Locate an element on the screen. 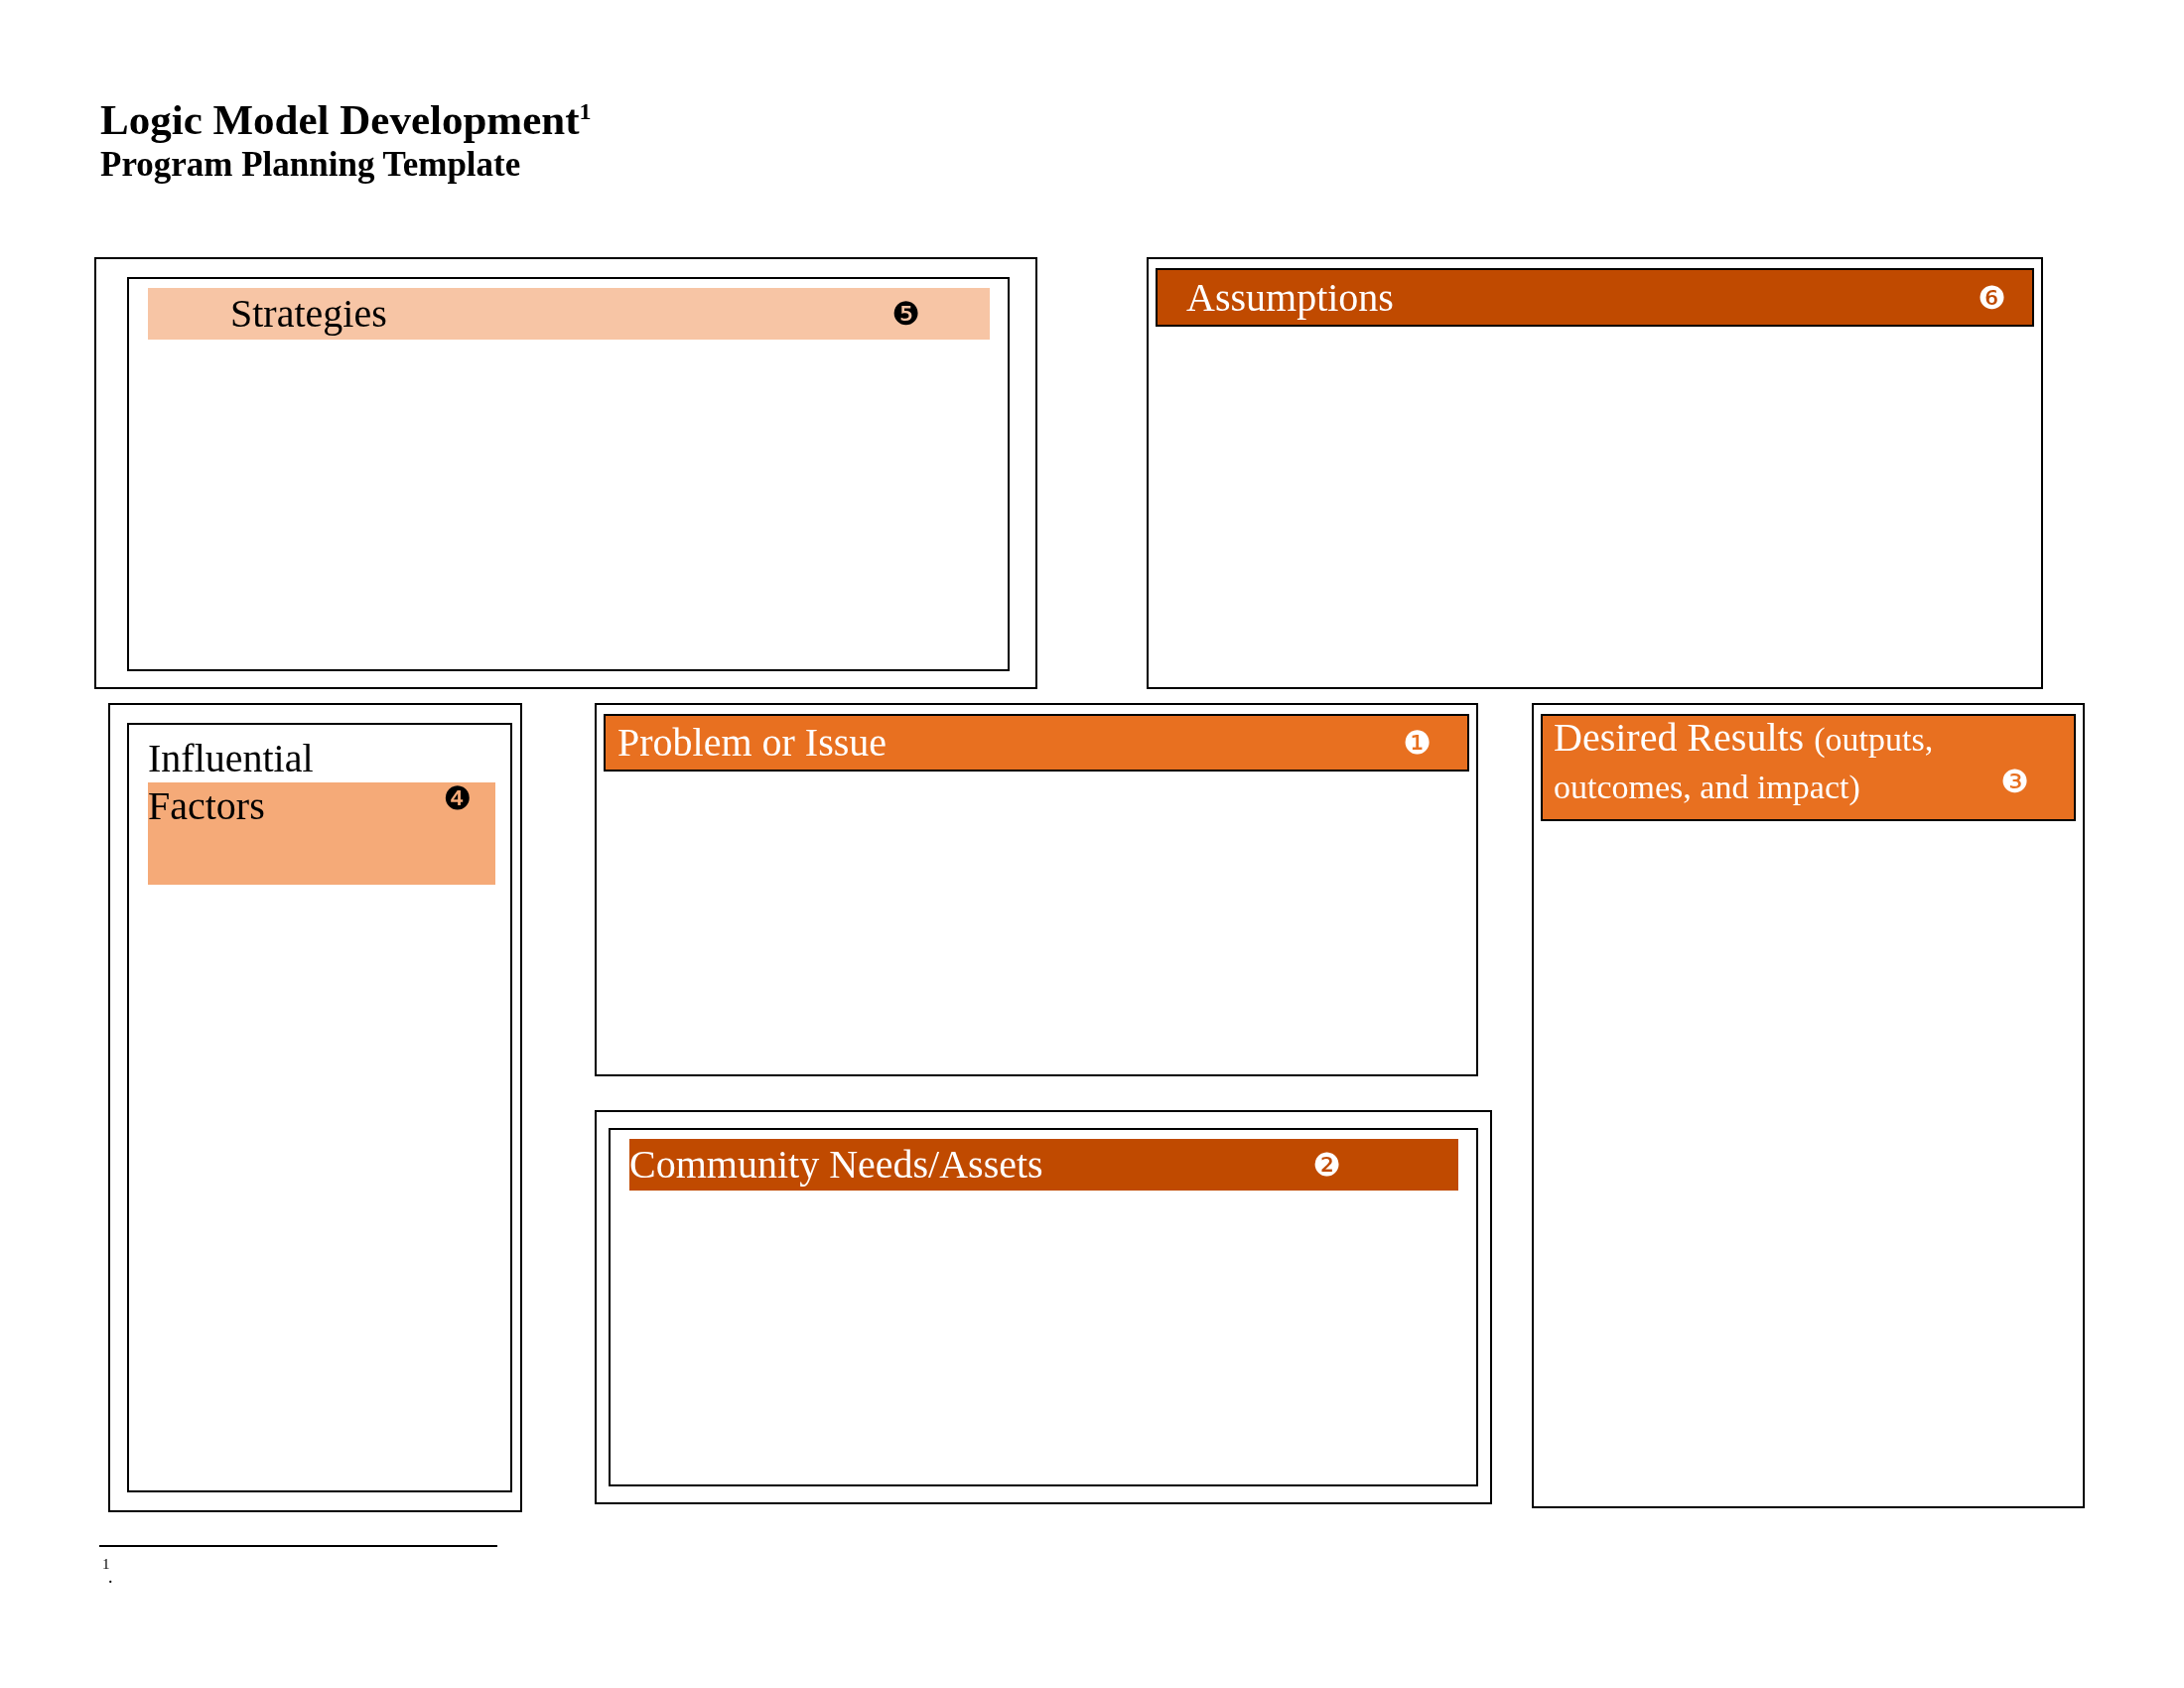 Image resolution: width=2184 pixels, height=1688 pixels. panel-heading: Community Needs/Assets is located at coordinates (836, 1165).